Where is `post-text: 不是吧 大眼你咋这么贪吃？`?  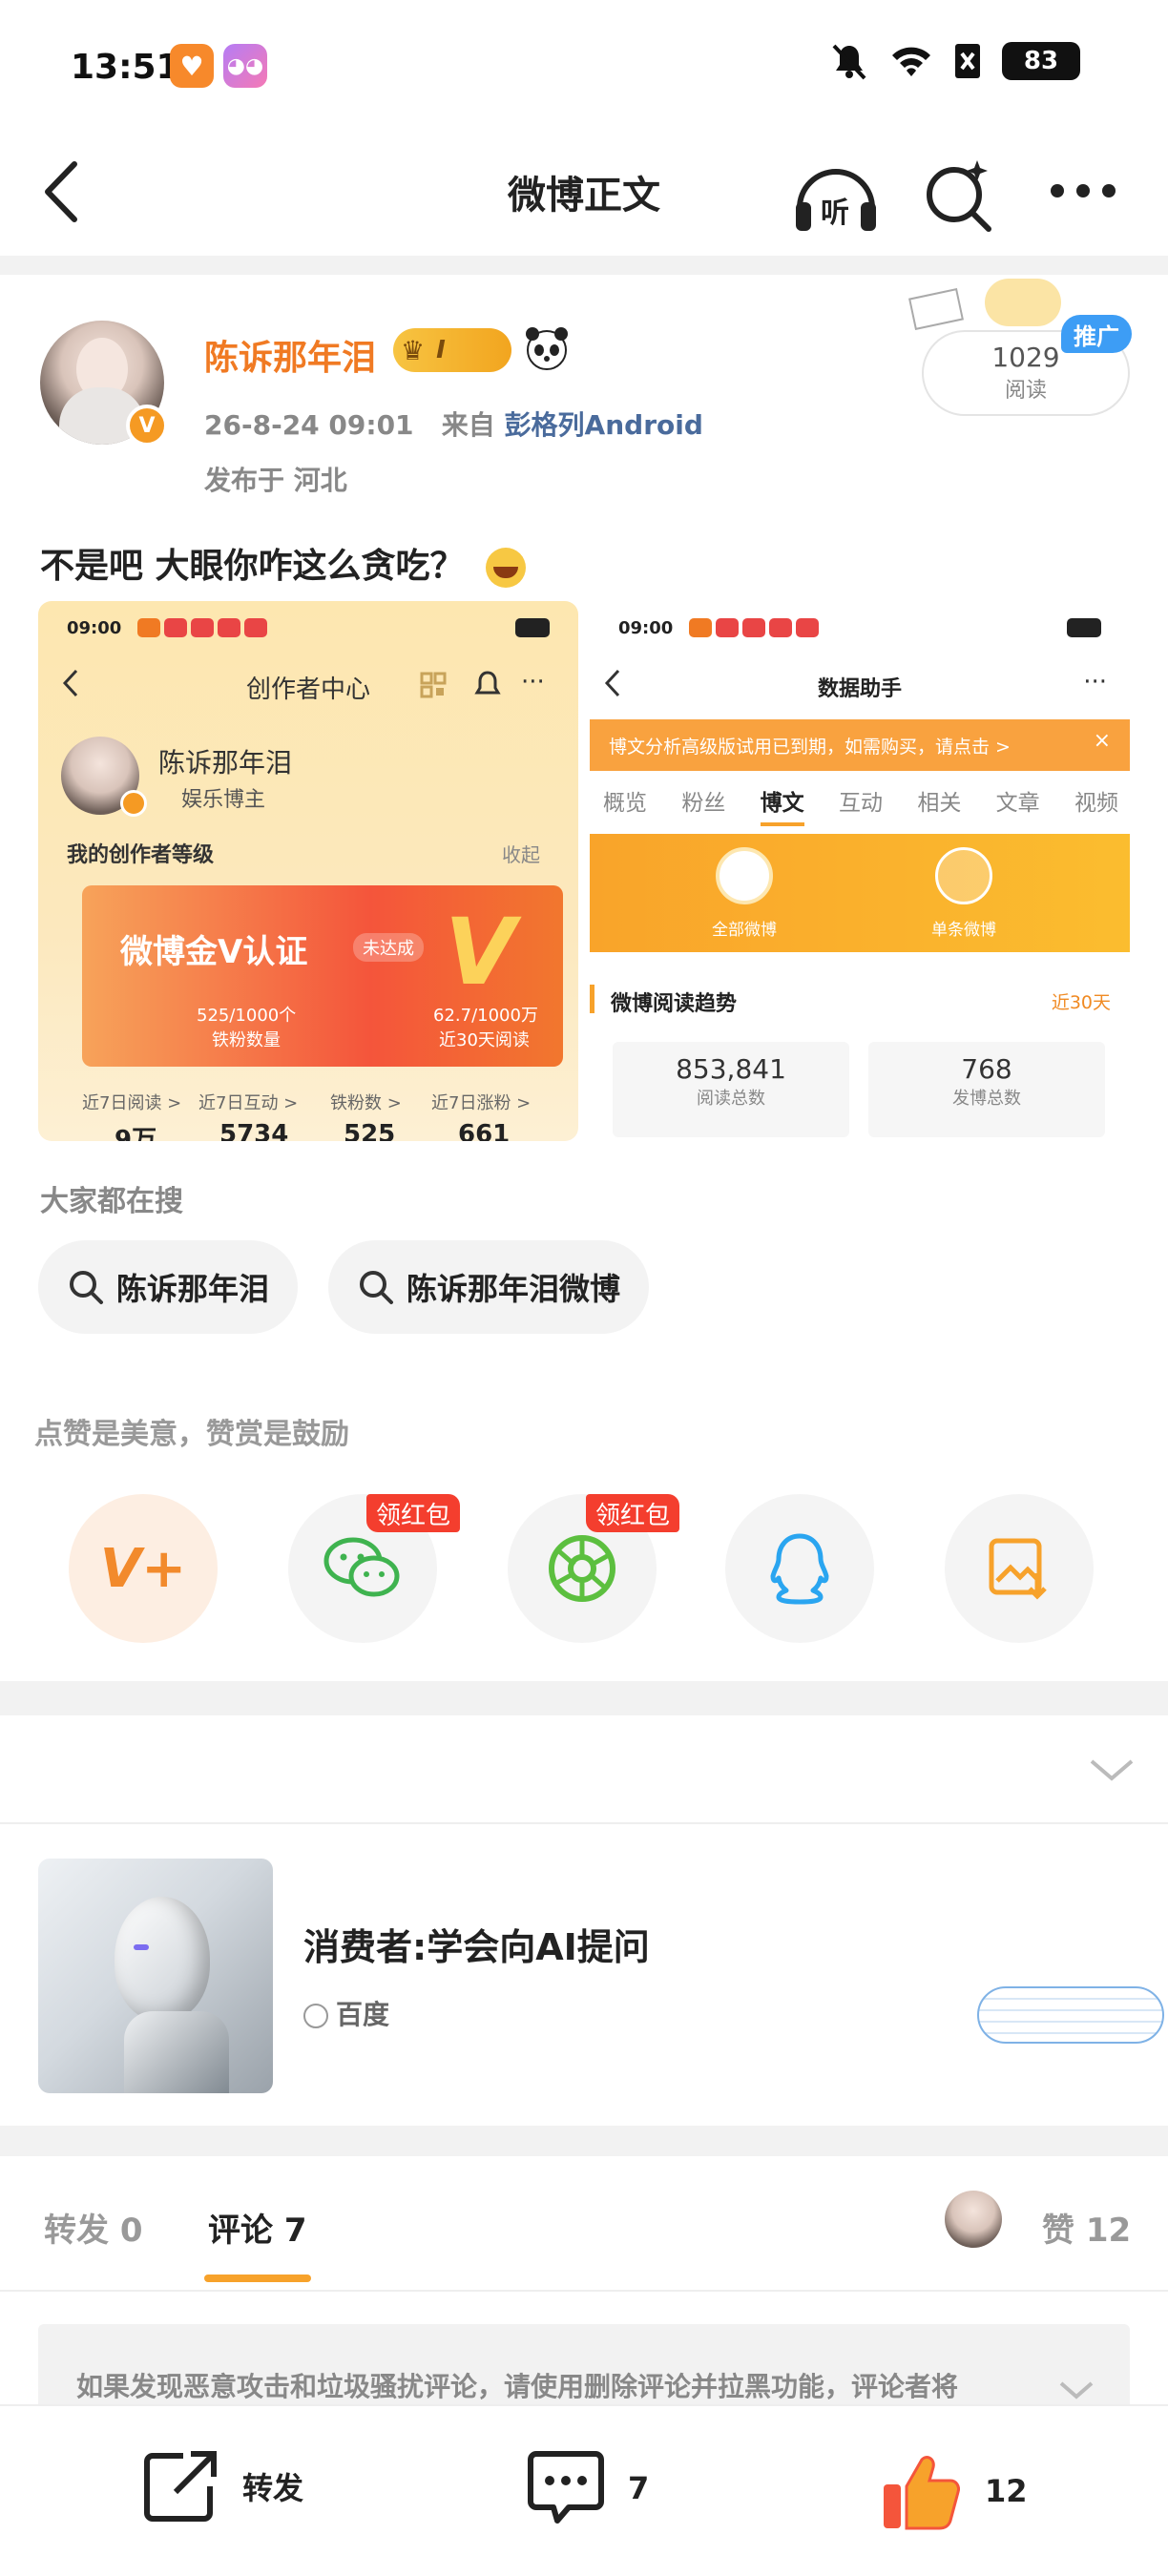 post-text: 不是吧 大眼你咋这么贪吃？ is located at coordinates (284, 563).